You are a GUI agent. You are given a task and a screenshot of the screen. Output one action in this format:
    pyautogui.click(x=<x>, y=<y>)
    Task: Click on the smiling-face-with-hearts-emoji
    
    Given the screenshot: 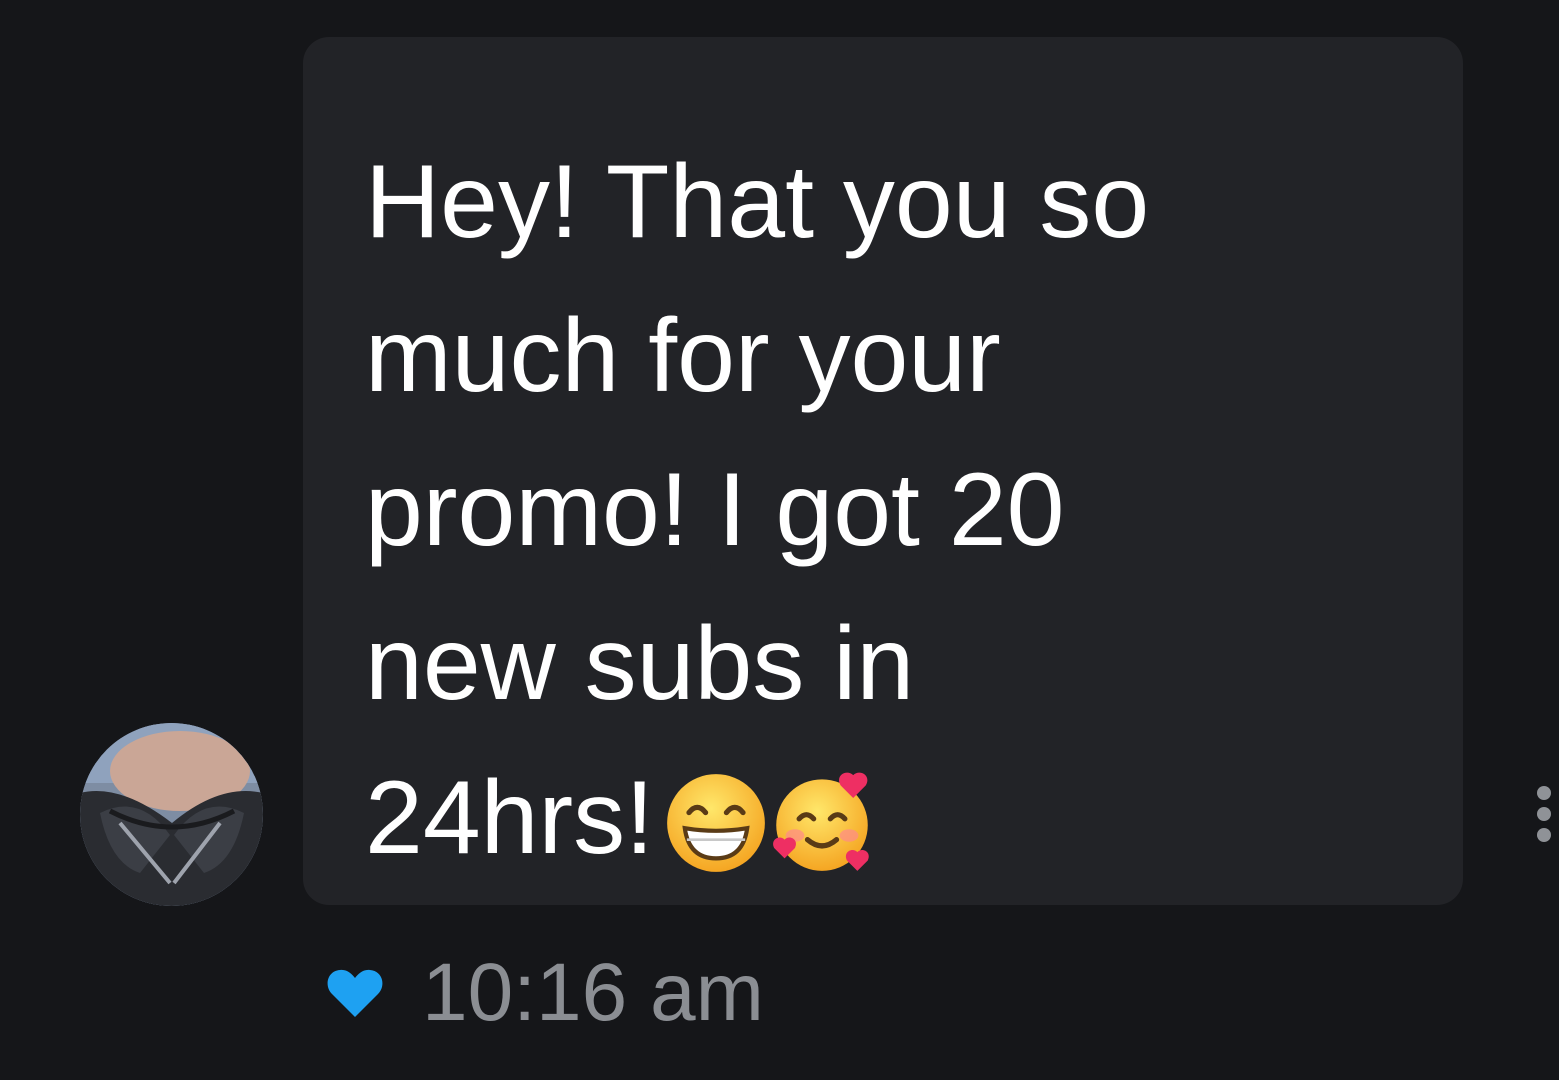 What is the action you would take?
    pyautogui.click(x=821, y=821)
    